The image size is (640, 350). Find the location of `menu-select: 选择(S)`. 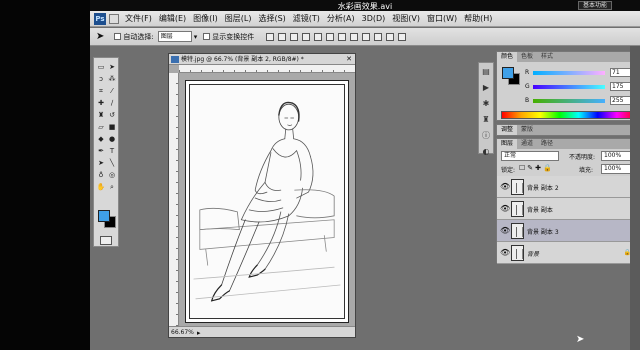

menu-select: 选择(S) is located at coordinates (271, 18).